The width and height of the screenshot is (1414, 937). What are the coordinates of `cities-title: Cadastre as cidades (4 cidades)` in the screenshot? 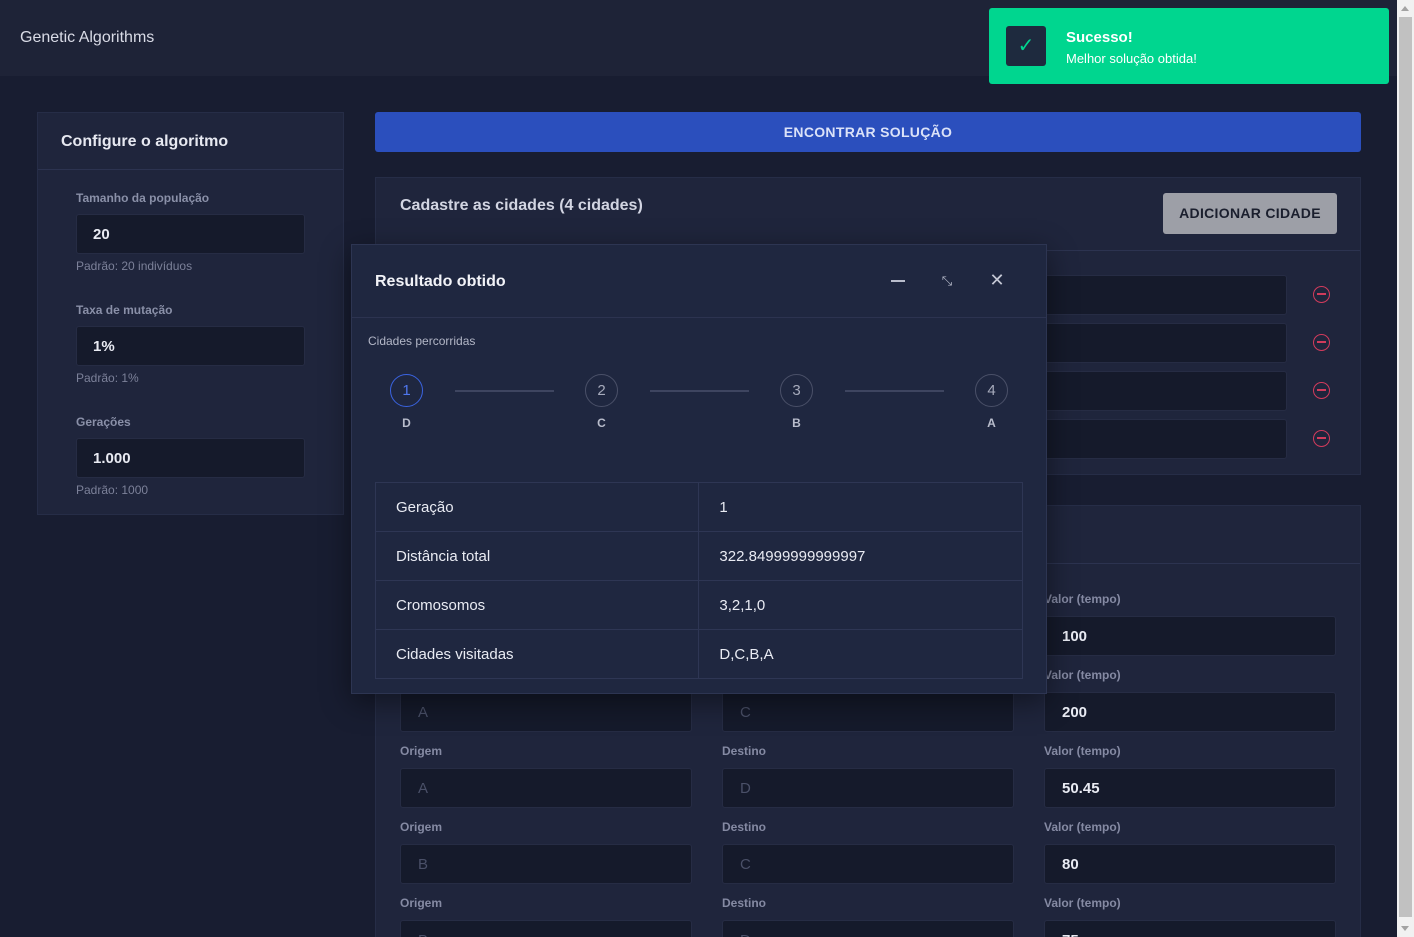 It's located at (521, 205).